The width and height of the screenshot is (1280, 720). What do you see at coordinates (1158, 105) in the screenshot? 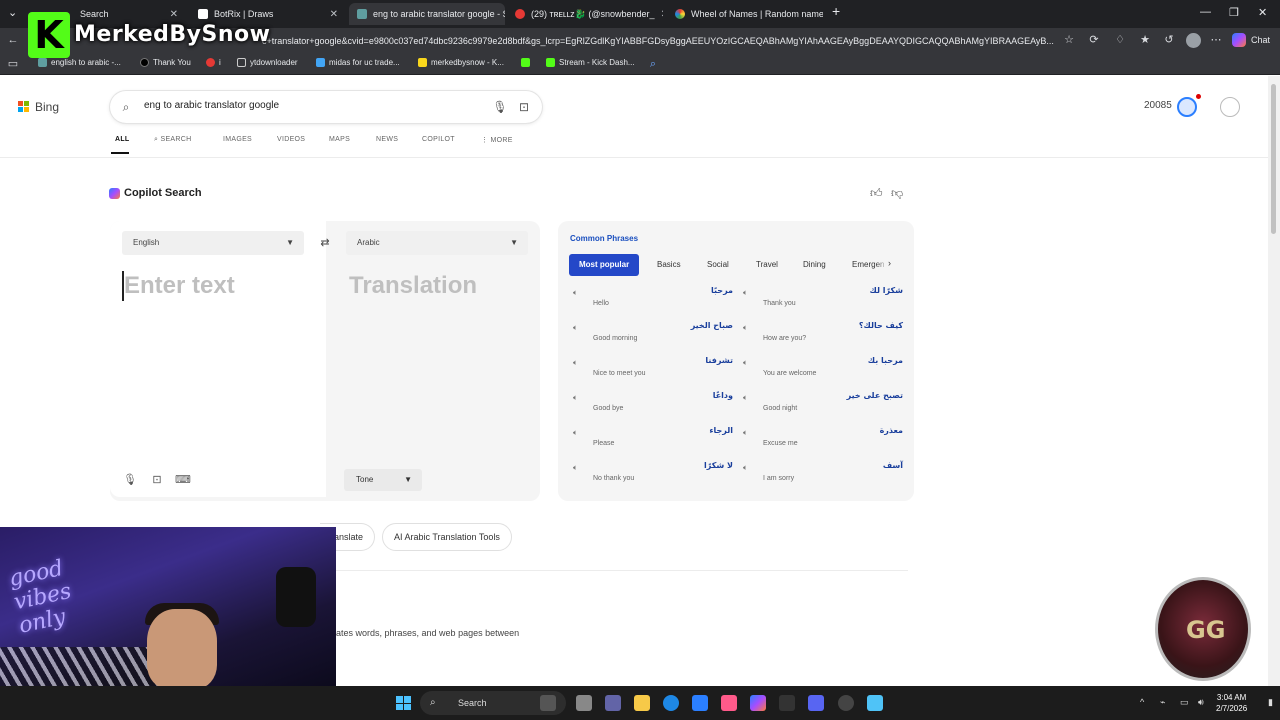
I see `rewards-points: 20085` at bounding box center [1158, 105].